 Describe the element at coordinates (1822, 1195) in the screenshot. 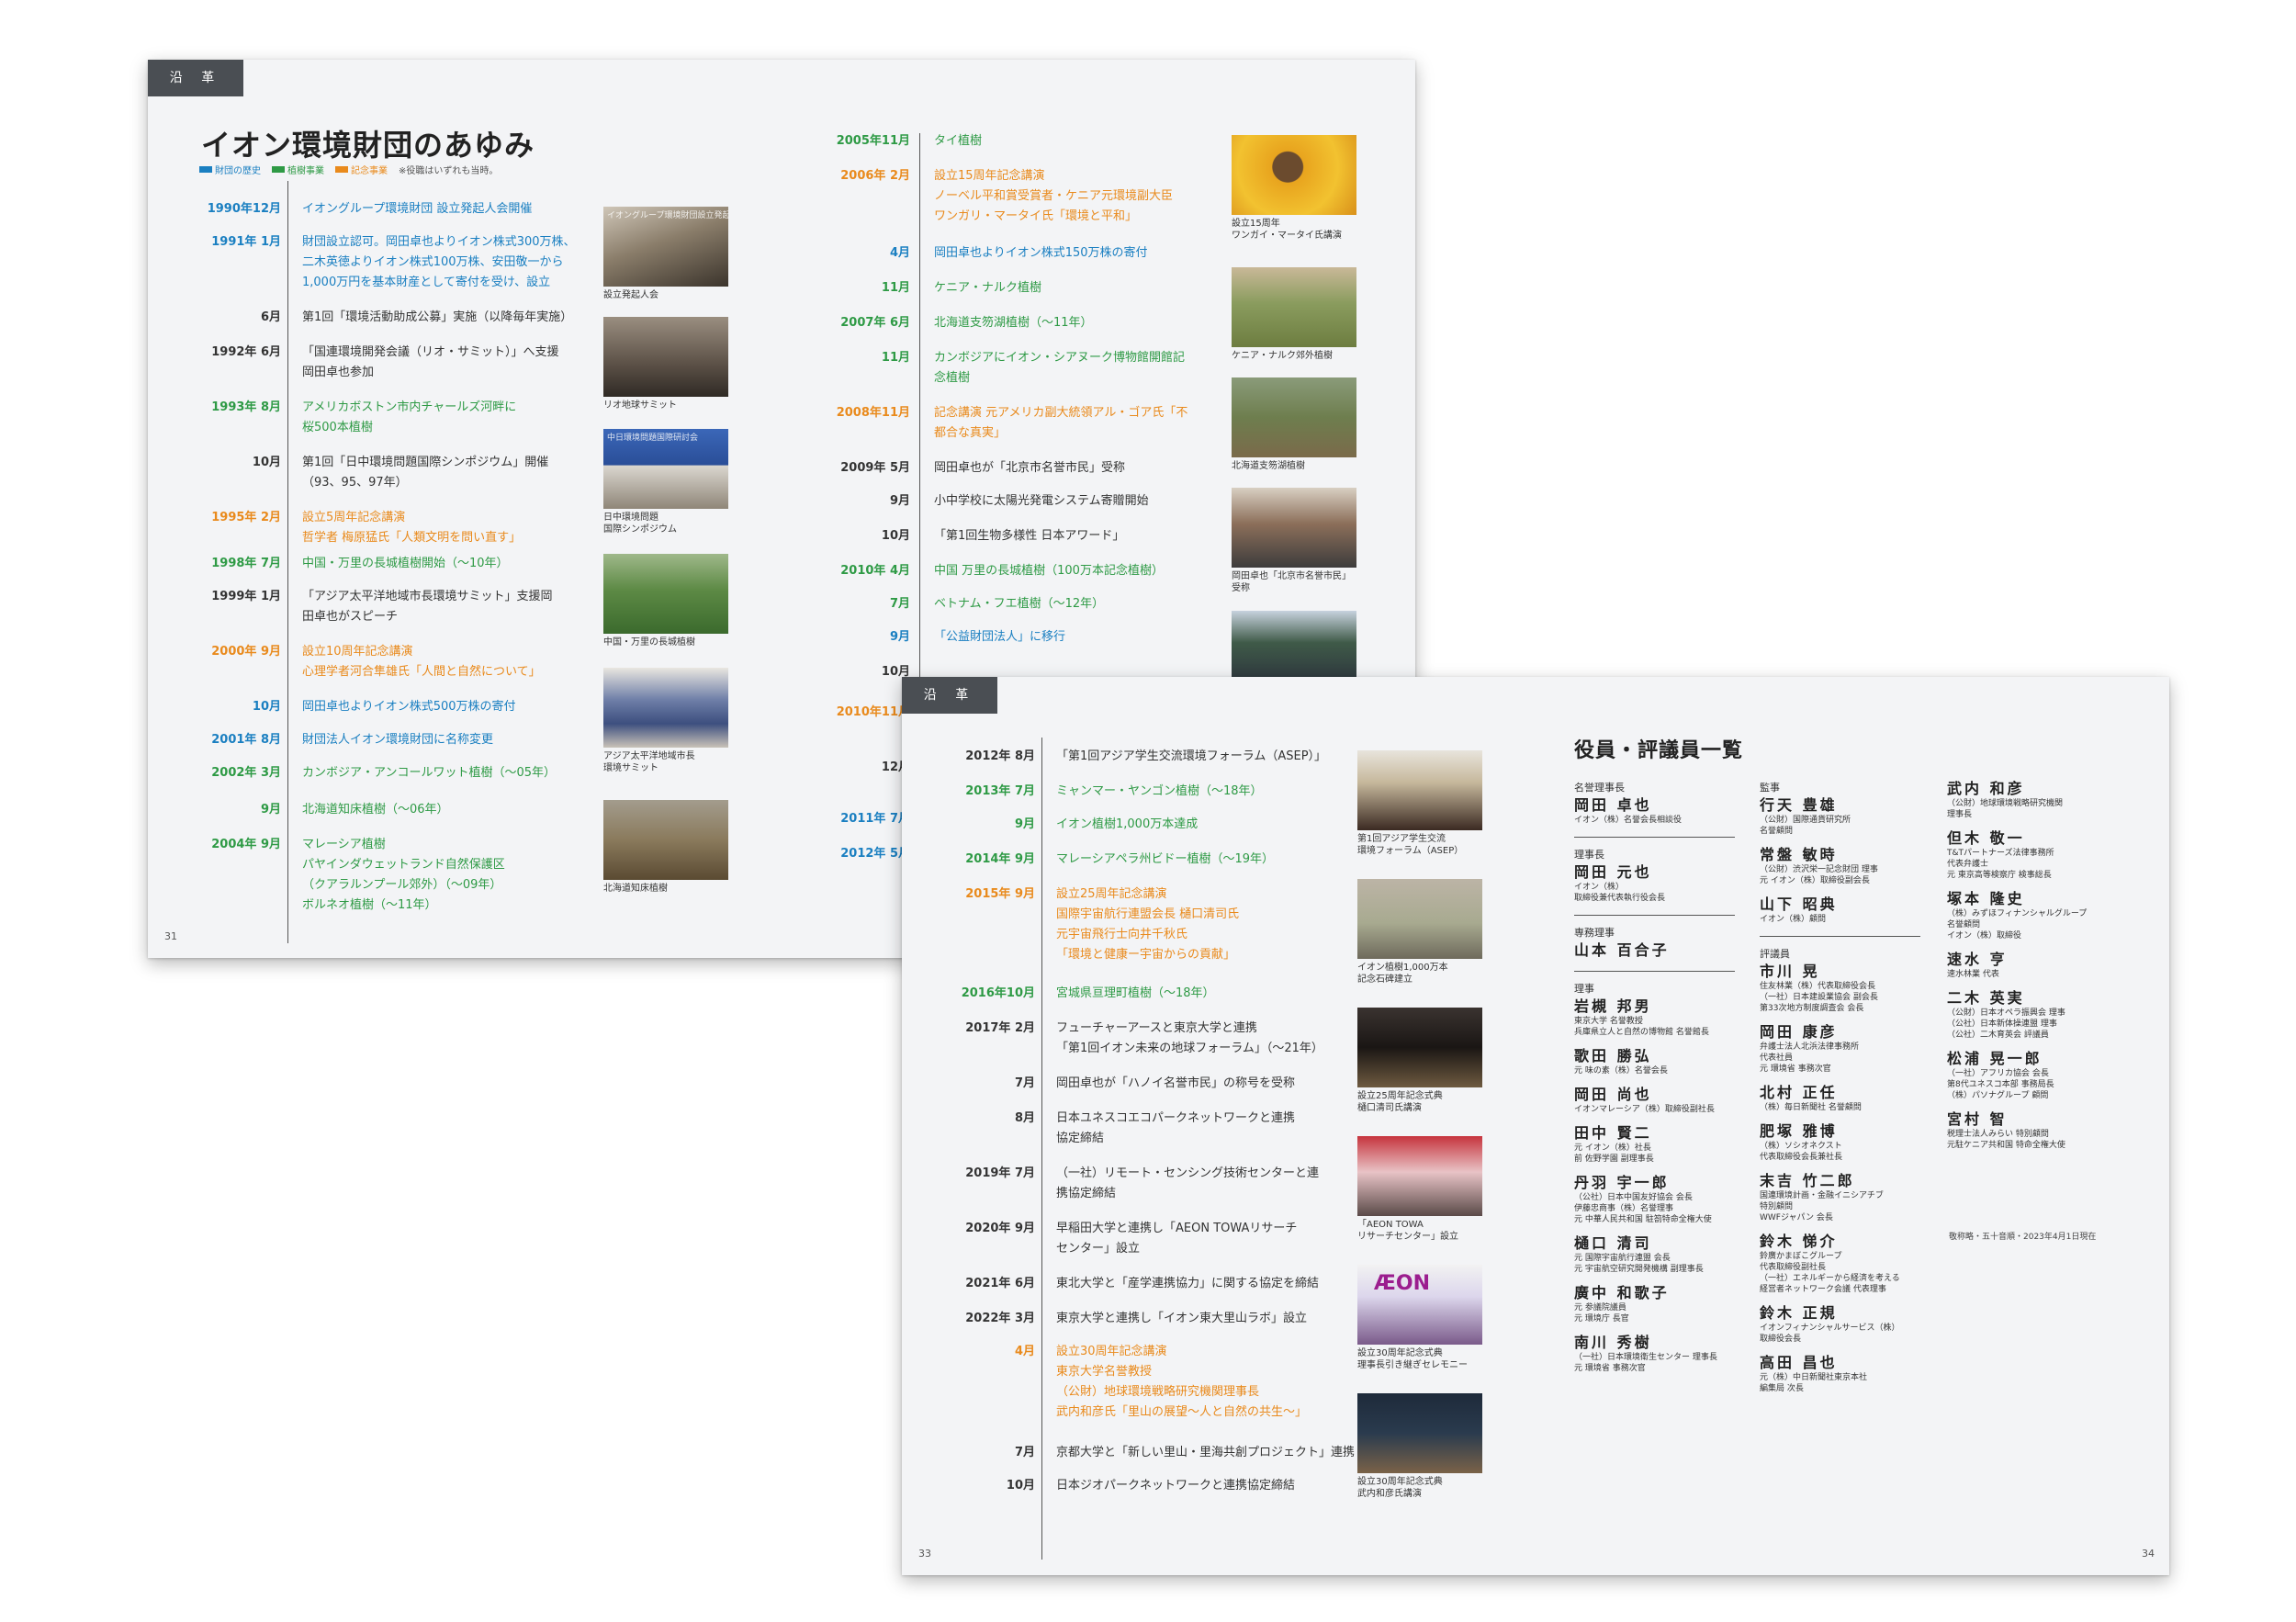

I see `officer-affiliation: 国連環境計画・金融イニシアチブ` at that location.